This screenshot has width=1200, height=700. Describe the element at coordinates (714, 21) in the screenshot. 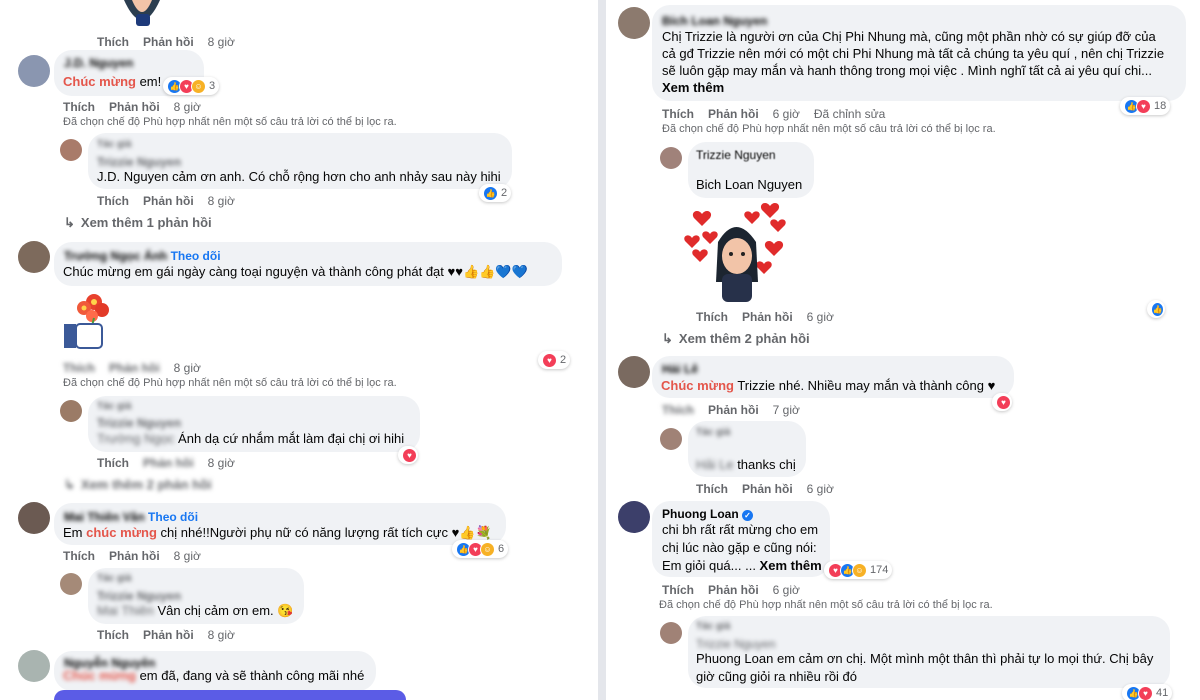

I see `commenter-name: Bích Loan Nguyen` at that location.